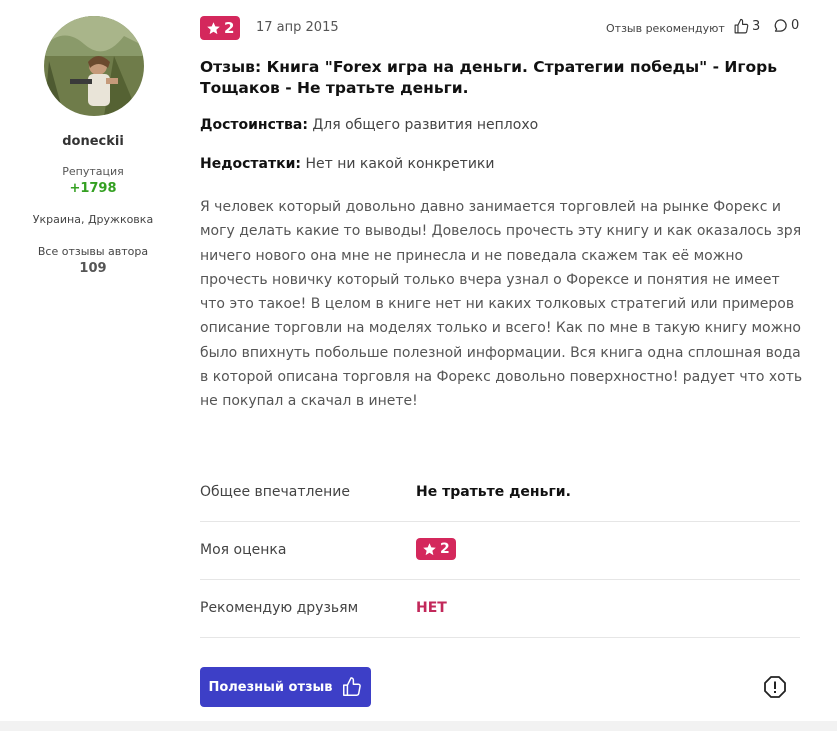  What do you see at coordinates (279, 608) in the screenshot?
I see `recommend-friends-label: Рекомендую друзьям` at bounding box center [279, 608].